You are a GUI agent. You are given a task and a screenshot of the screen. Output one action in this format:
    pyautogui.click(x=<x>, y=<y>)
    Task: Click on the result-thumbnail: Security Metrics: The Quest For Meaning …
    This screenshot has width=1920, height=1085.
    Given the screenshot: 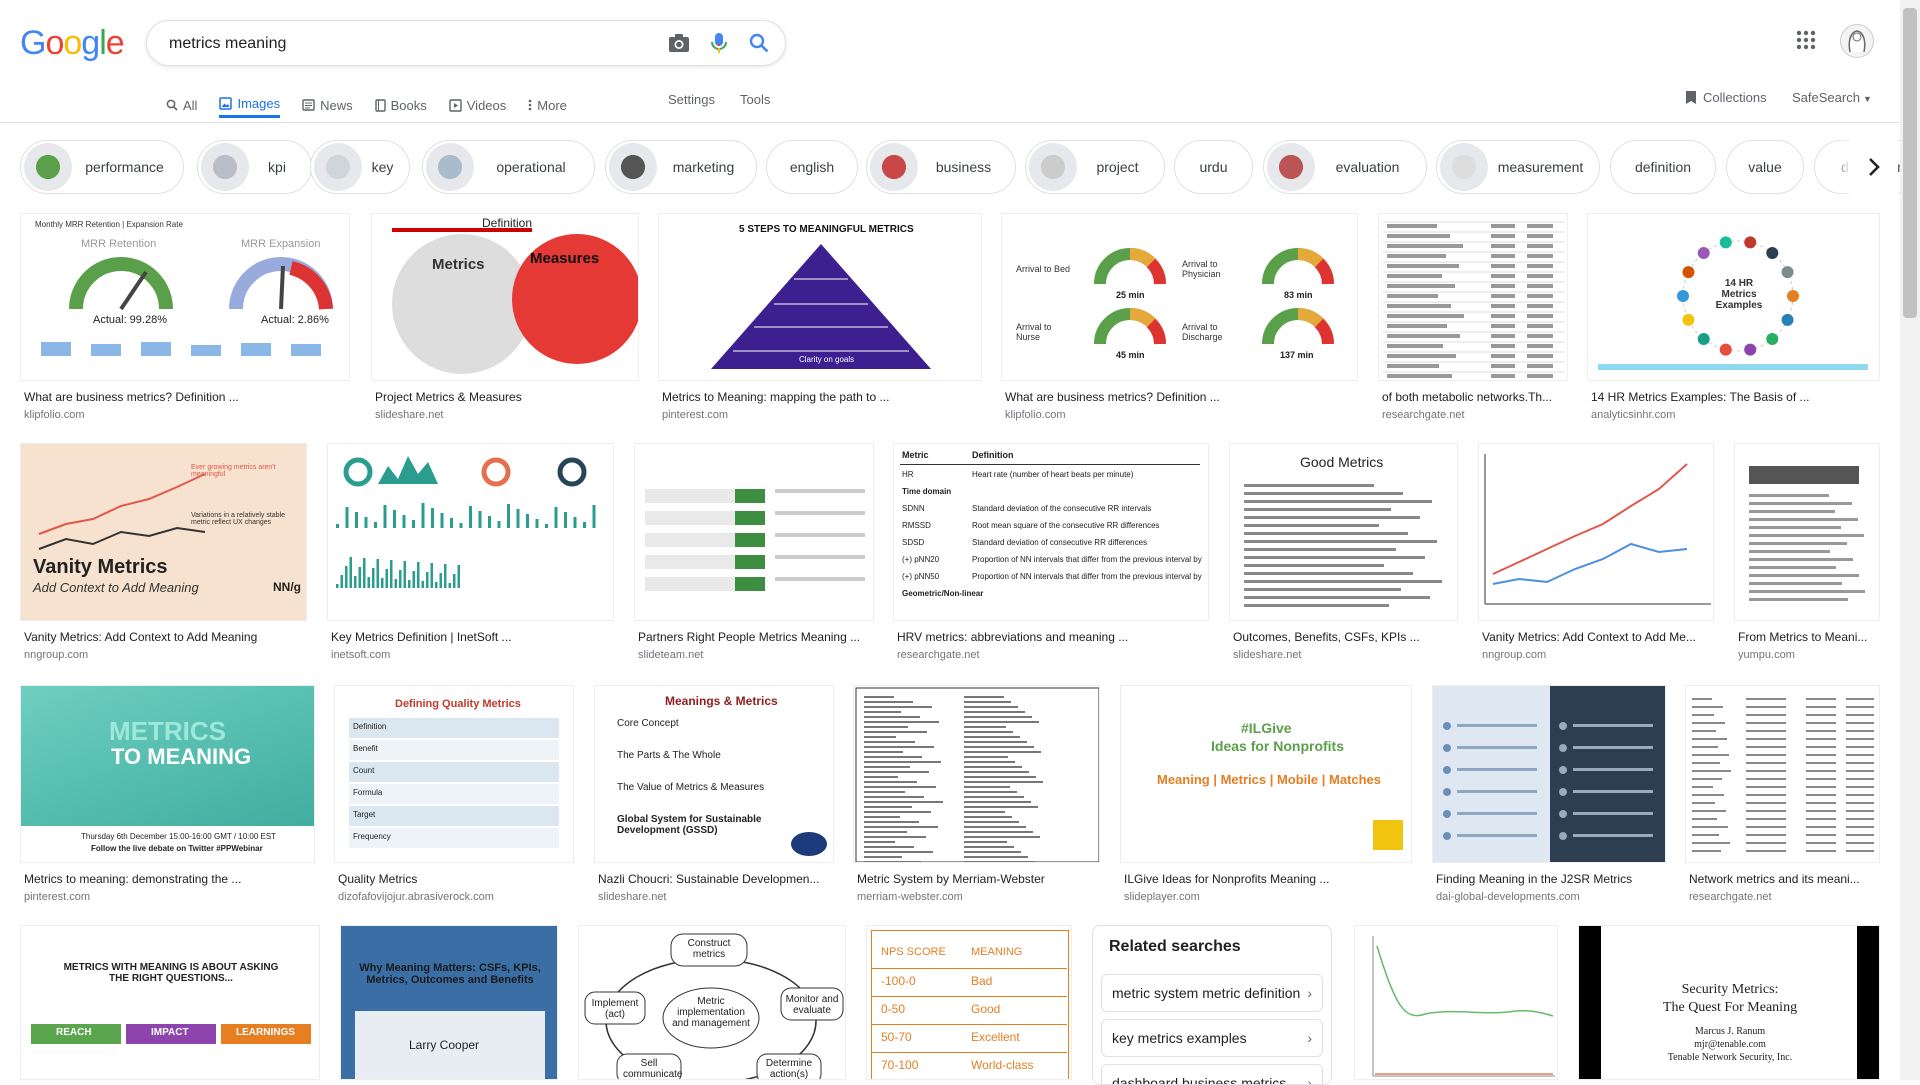 What is the action you would take?
    pyautogui.click(x=1729, y=1002)
    